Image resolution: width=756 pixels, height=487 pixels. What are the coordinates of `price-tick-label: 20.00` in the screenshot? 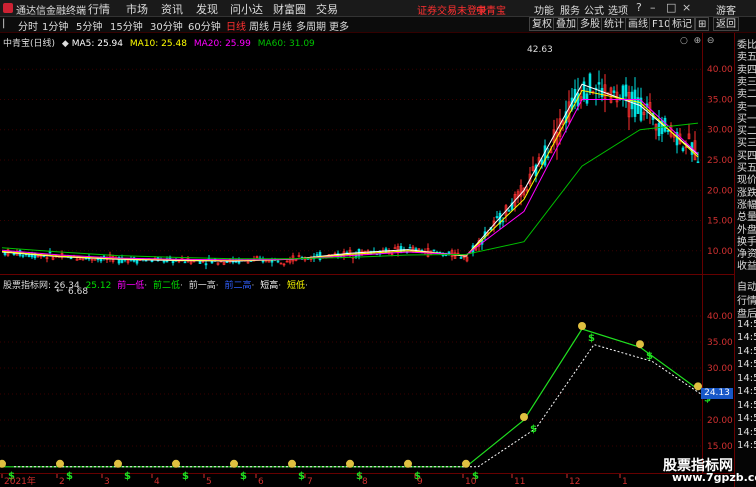 It's located at (720, 191).